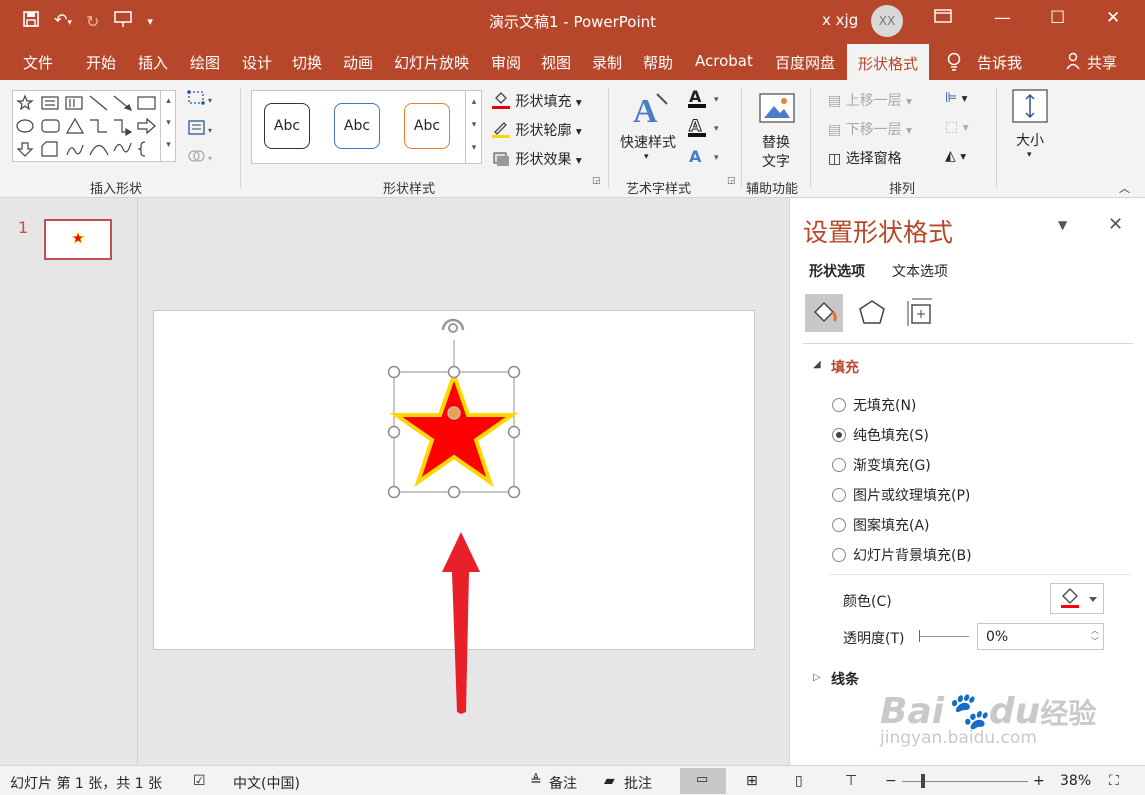  I want to click on radio-solid-fill, so click(839, 435).